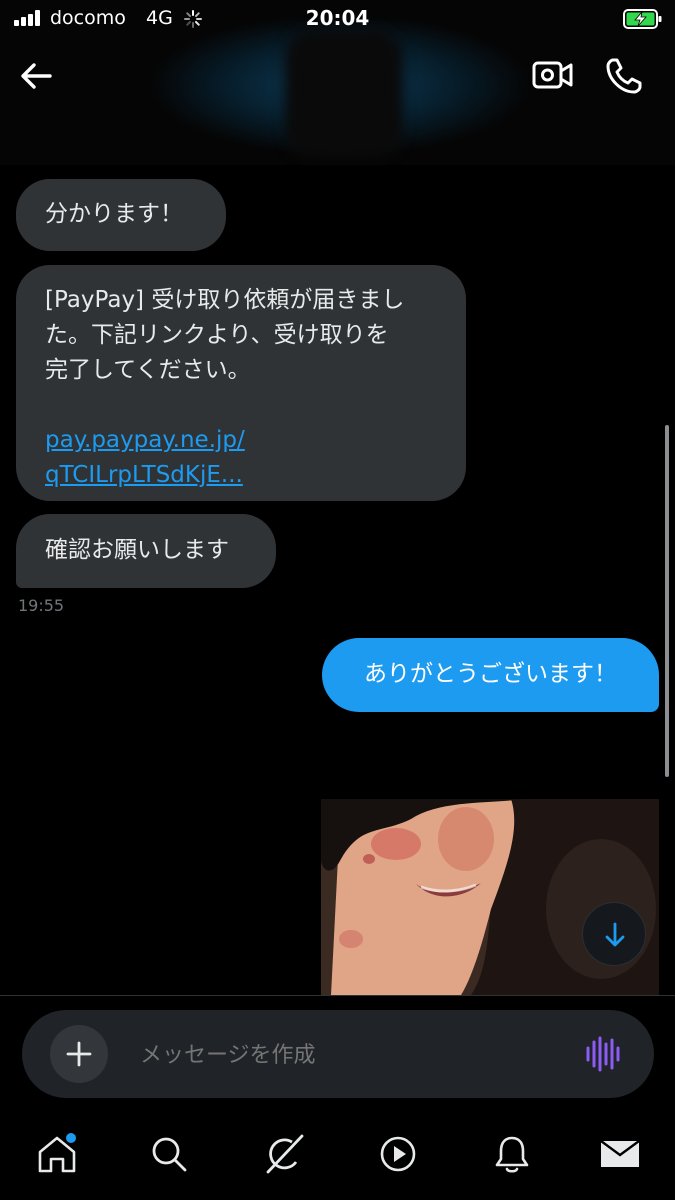  I want to click on nav-search, so click(169, 1154).